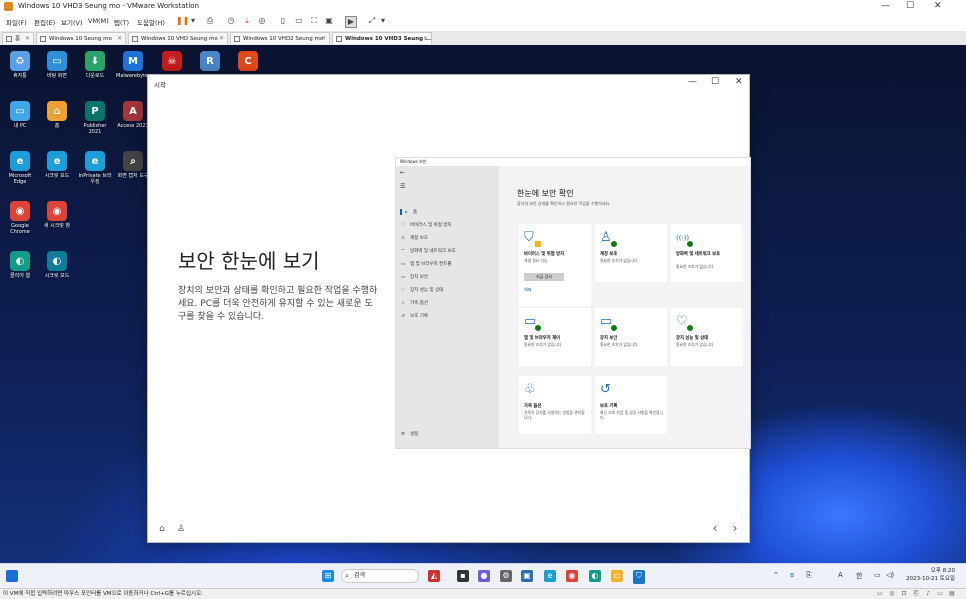 This screenshot has width=966, height=599. I want to click on dialog-close-button: ✕, so click(739, 82).